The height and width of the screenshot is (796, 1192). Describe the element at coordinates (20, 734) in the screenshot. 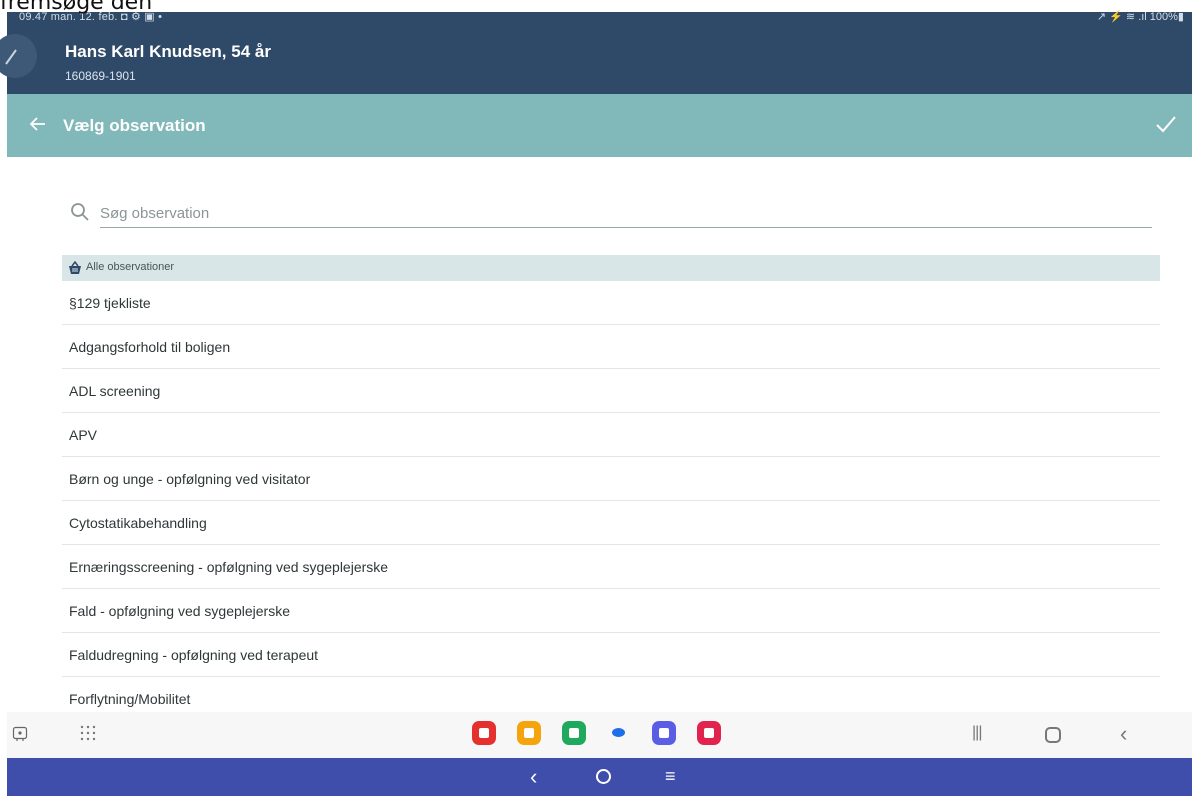

I see `screenshot-icon` at that location.